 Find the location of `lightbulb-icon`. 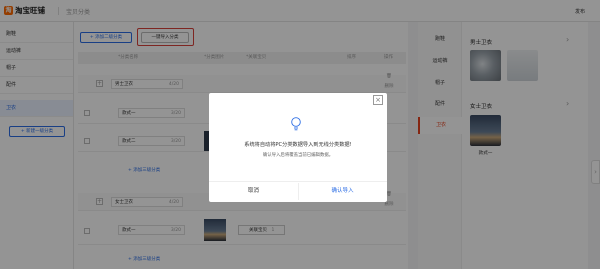

lightbulb-icon is located at coordinates (296, 124).